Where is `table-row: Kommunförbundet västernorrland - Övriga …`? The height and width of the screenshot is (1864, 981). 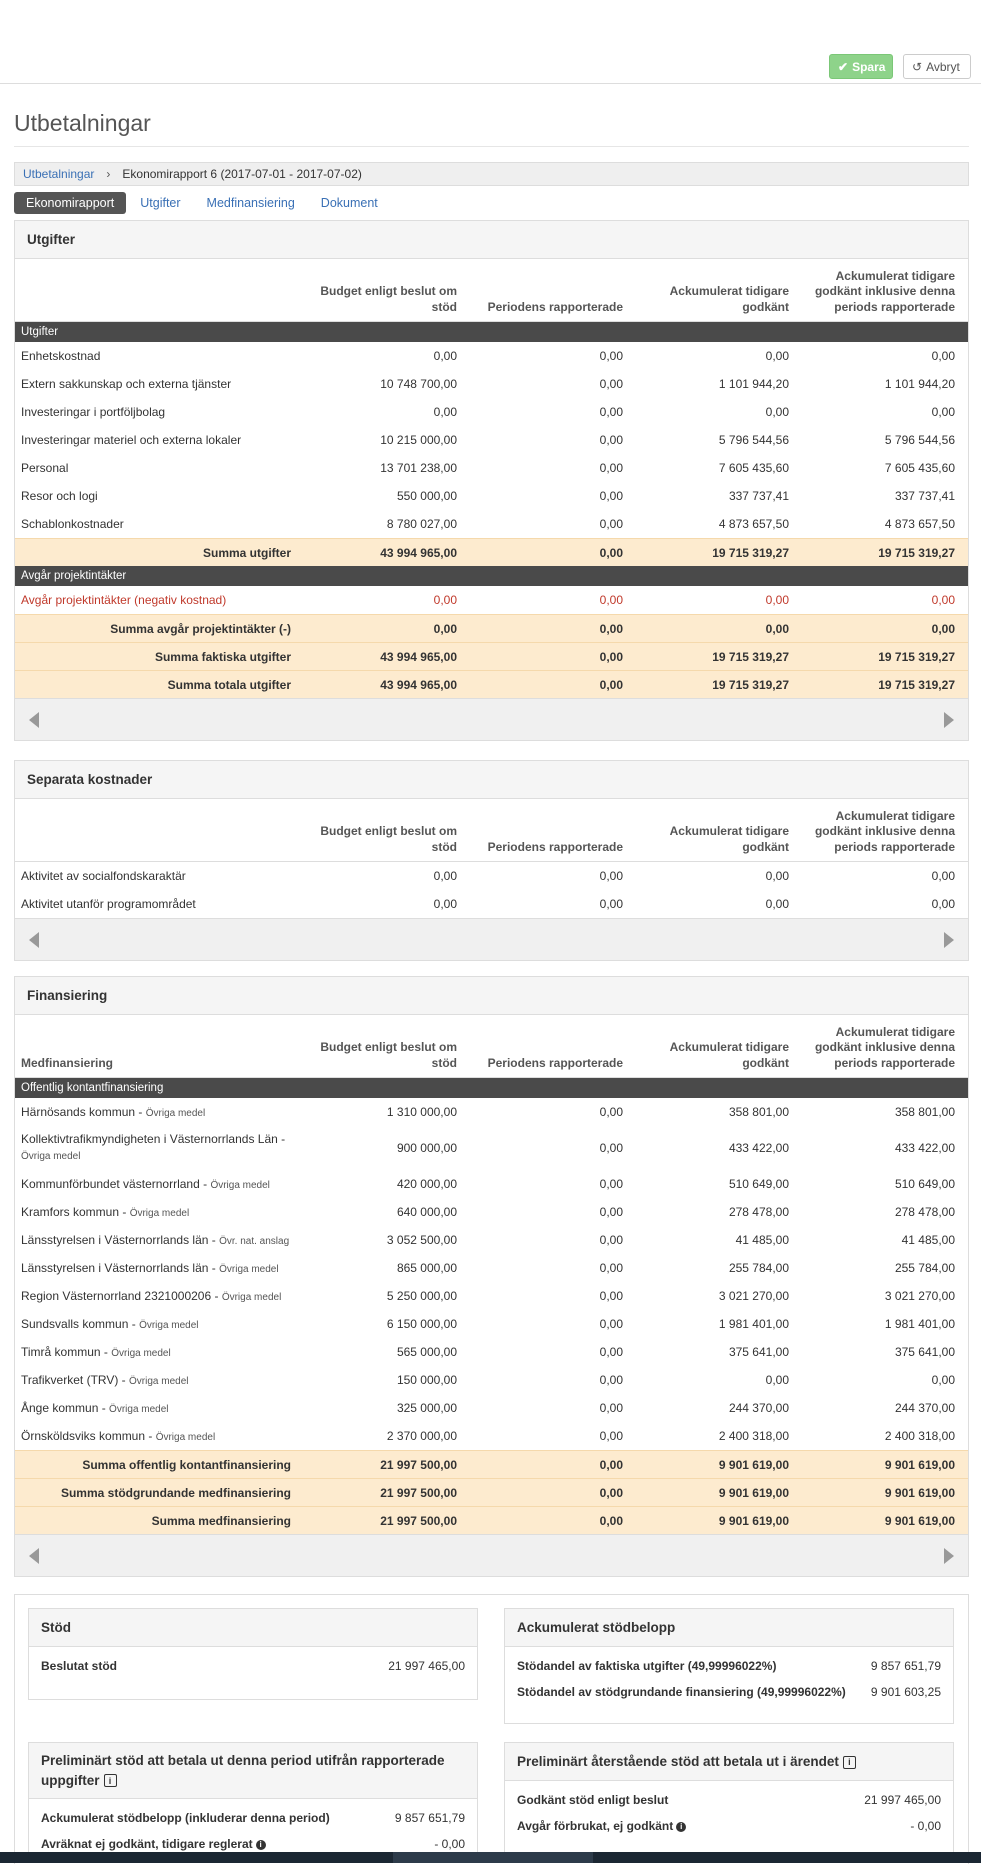 table-row: Kommunförbundet västernorrland - Övriga … is located at coordinates (491, 1184).